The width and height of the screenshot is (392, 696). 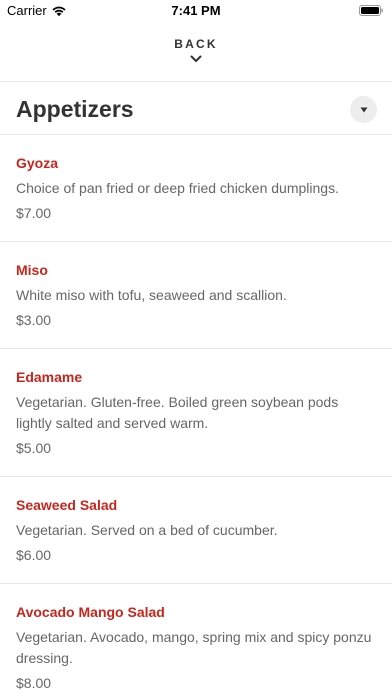 What do you see at coordinates (34, 320) in the screenshot?
I see `item-price: $3.00` at bounding box center [34, 320].